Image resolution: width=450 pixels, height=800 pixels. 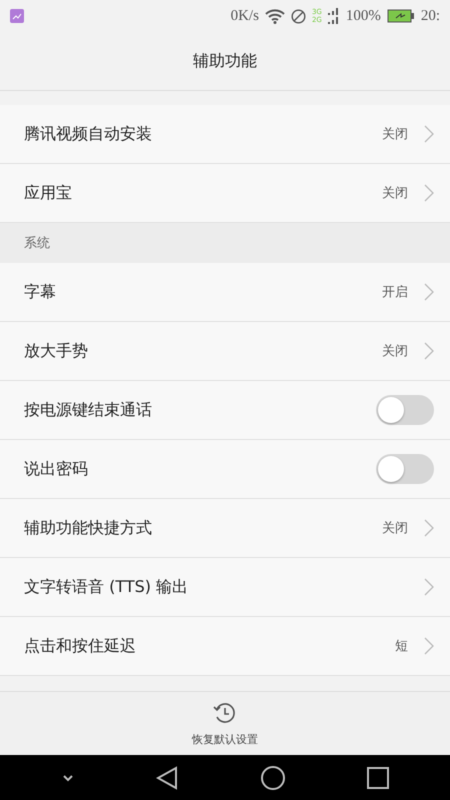 What do you see at coordinates (56, 469) in the screenshot?
I see `setting-label: 说出密码` at bounding box center [56, 469].